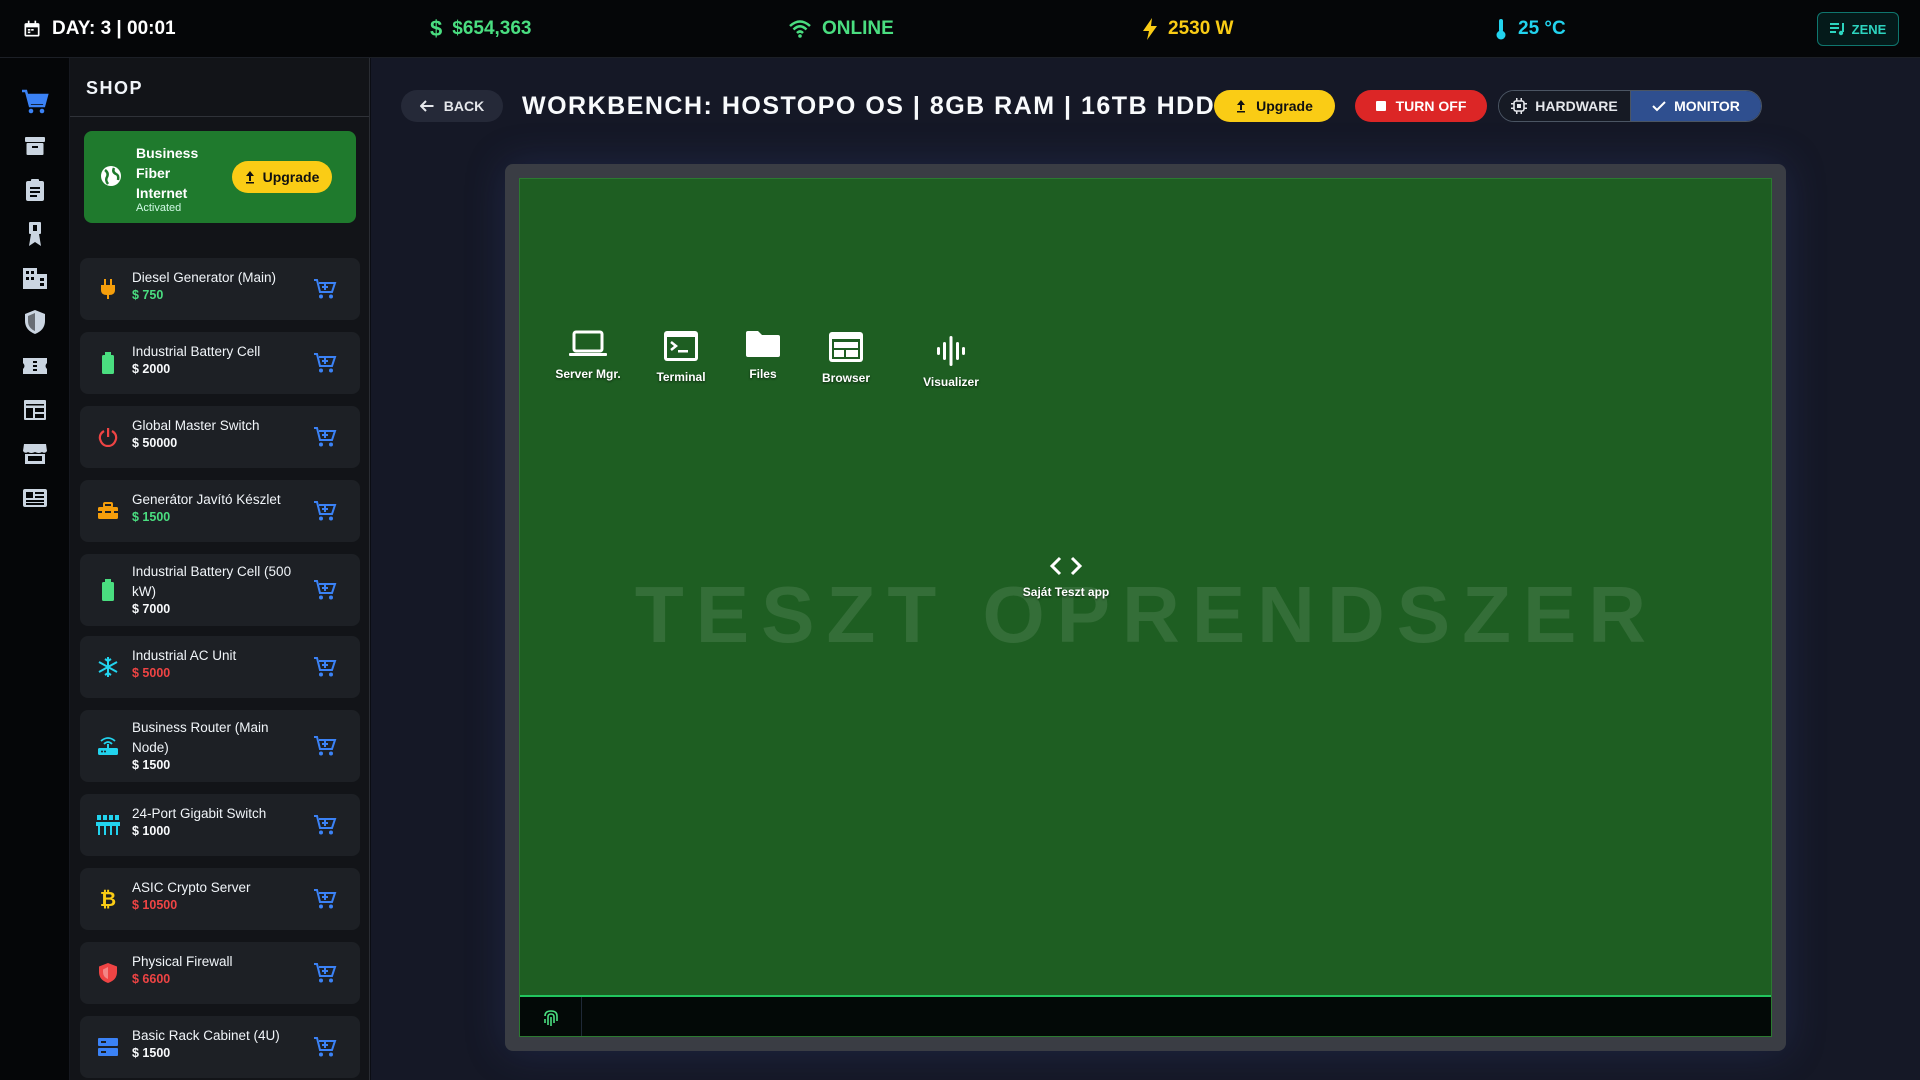  Describe the element at coordinates (846, 347) in the screenshot. I see `browser-icon` at that location.